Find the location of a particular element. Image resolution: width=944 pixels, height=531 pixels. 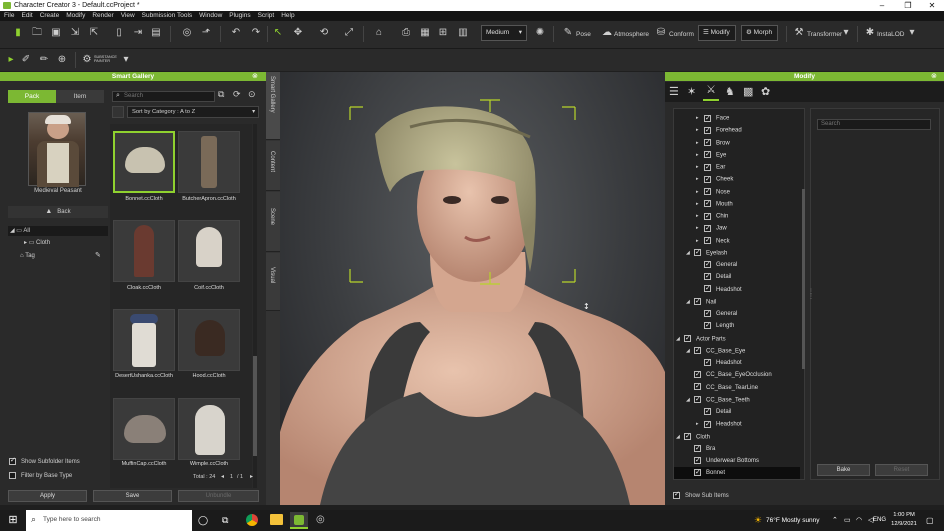

tree-item-tag: ⌂ Tag is located at coordinates (27, 256).